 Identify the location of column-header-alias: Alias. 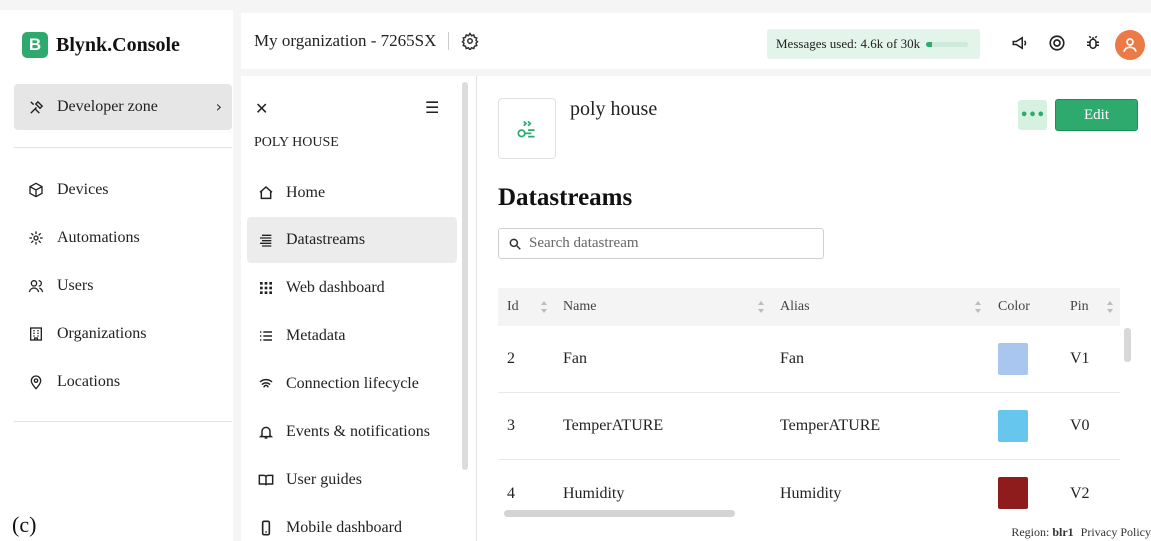
(795, 307).